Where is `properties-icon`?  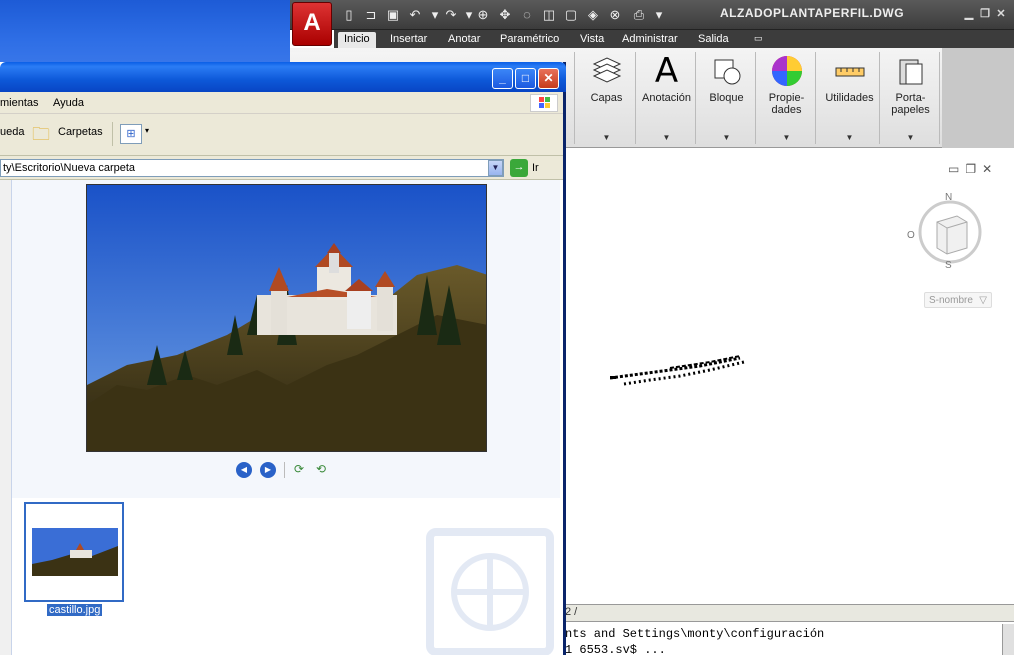
properties-icon is located at coordinates (787, 71).